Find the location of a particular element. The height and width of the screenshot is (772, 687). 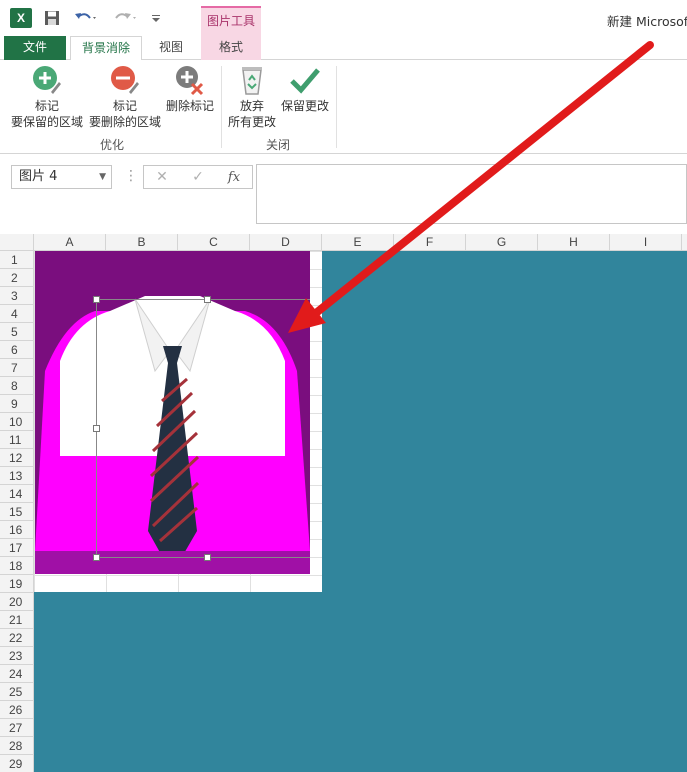

cancel-icon: ✕ is located at coordinates (162, 177).